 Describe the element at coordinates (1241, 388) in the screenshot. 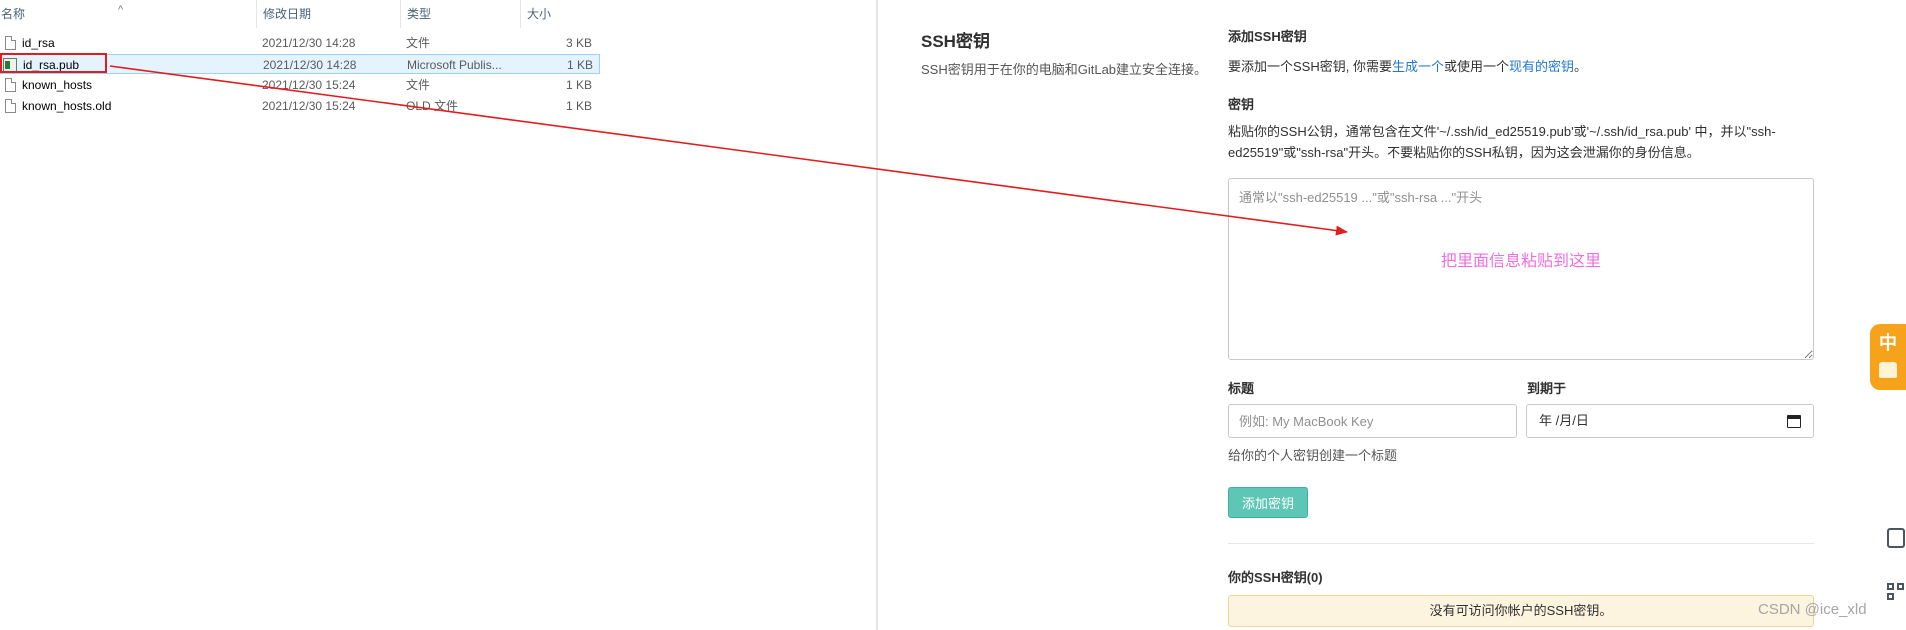

I see `title-label: 标题` at that location.